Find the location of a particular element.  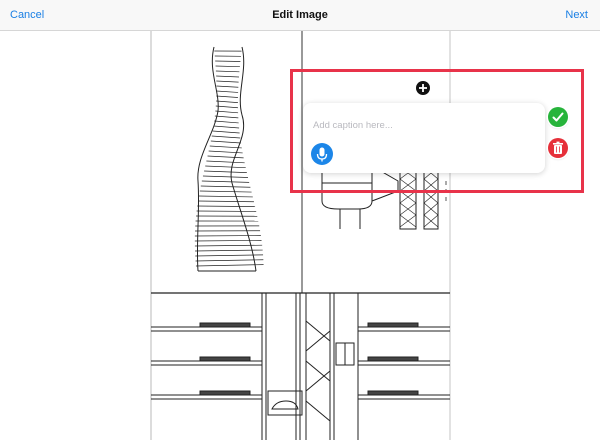

navigation-bar: Cancel Edit Image Next is located at coordinates (300, 15).